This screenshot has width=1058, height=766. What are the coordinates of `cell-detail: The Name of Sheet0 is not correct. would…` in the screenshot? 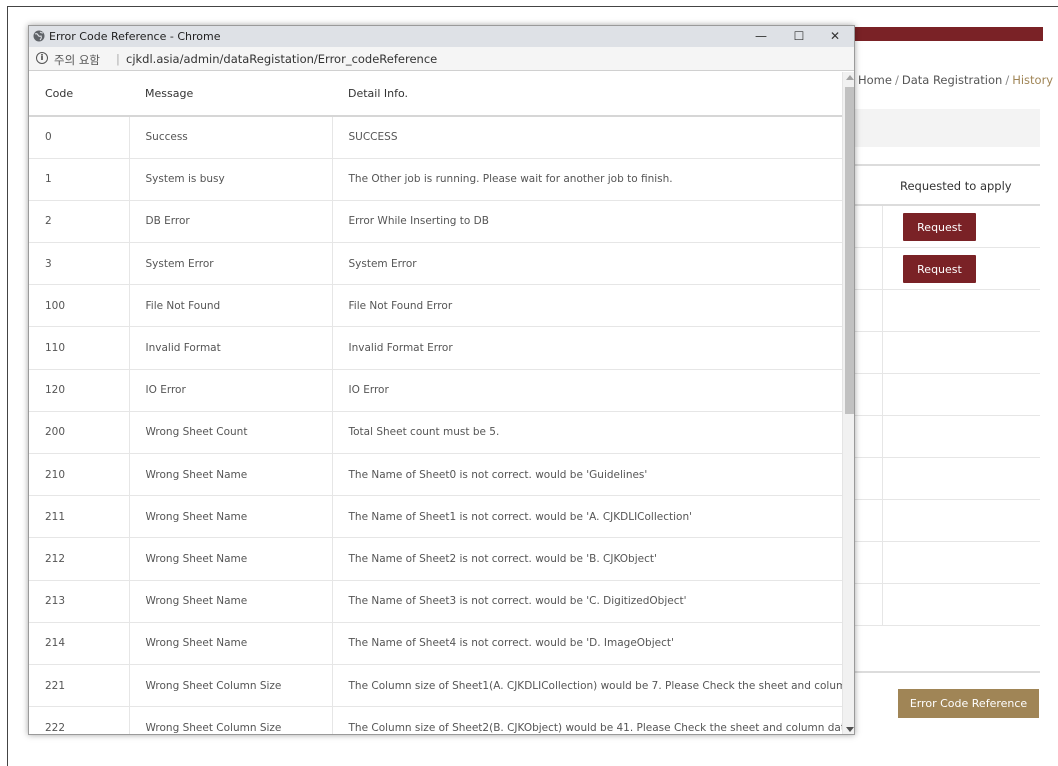 It's located at (586, 475).